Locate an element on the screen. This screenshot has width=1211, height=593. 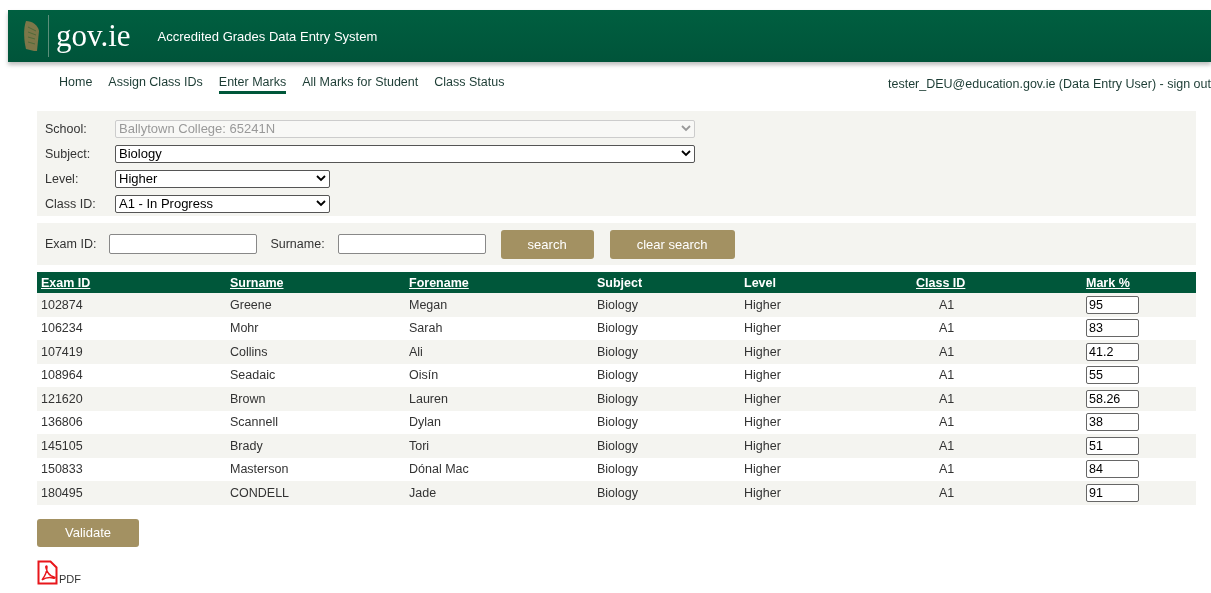
nav-link: All Marks for Student is located at coordinates (360, 84).